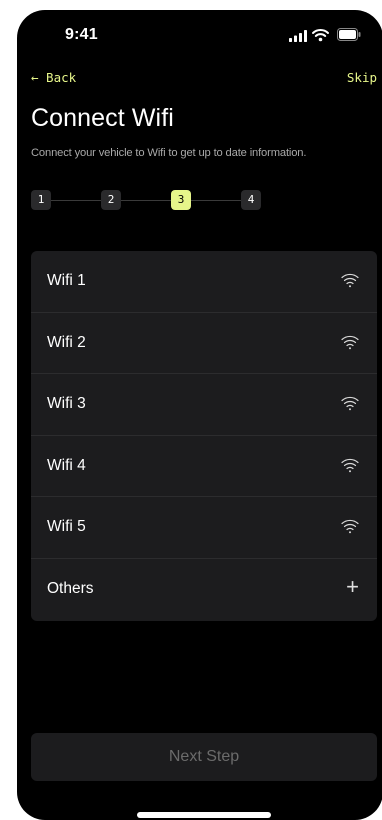 This screenshot has width=382, height=820. I want to click on home-indicator, so click(204, 815).